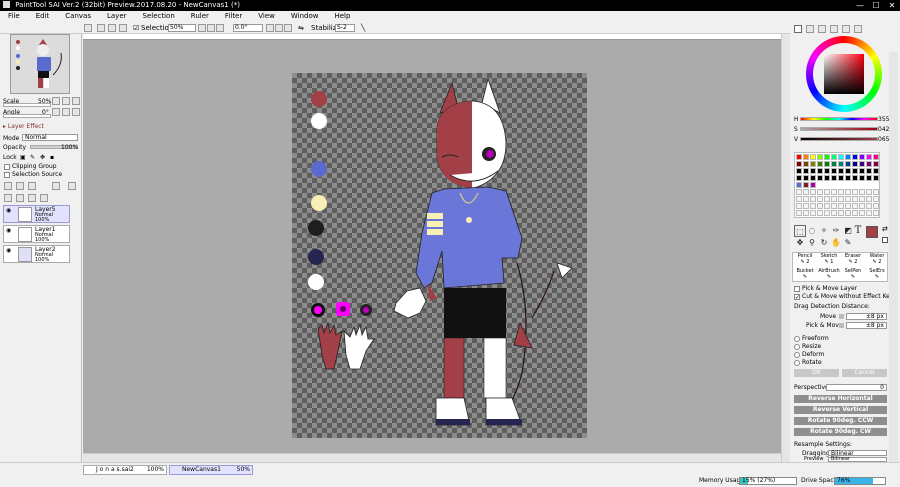 The image size is (900, 487). I want to click on reverse-horizontal-button: Reverse Horizontal, so click(840, 399).